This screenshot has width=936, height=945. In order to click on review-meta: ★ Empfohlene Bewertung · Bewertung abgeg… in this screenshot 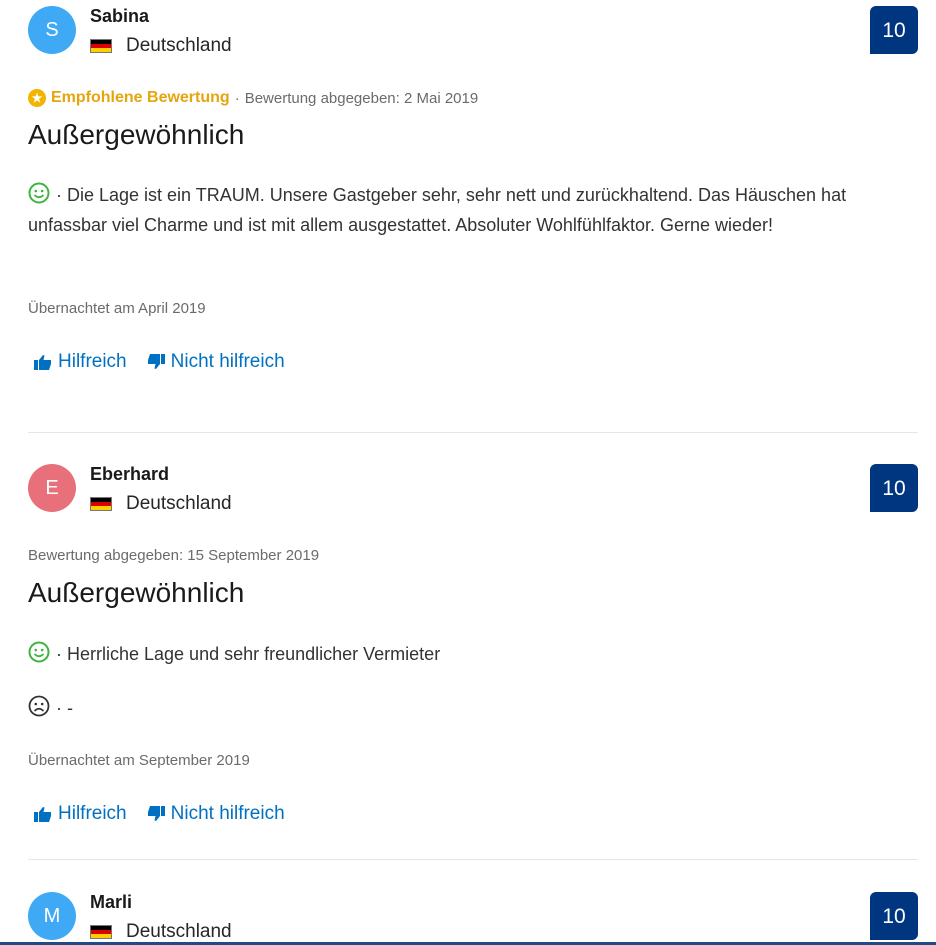, I will do `click(253, 98)`.